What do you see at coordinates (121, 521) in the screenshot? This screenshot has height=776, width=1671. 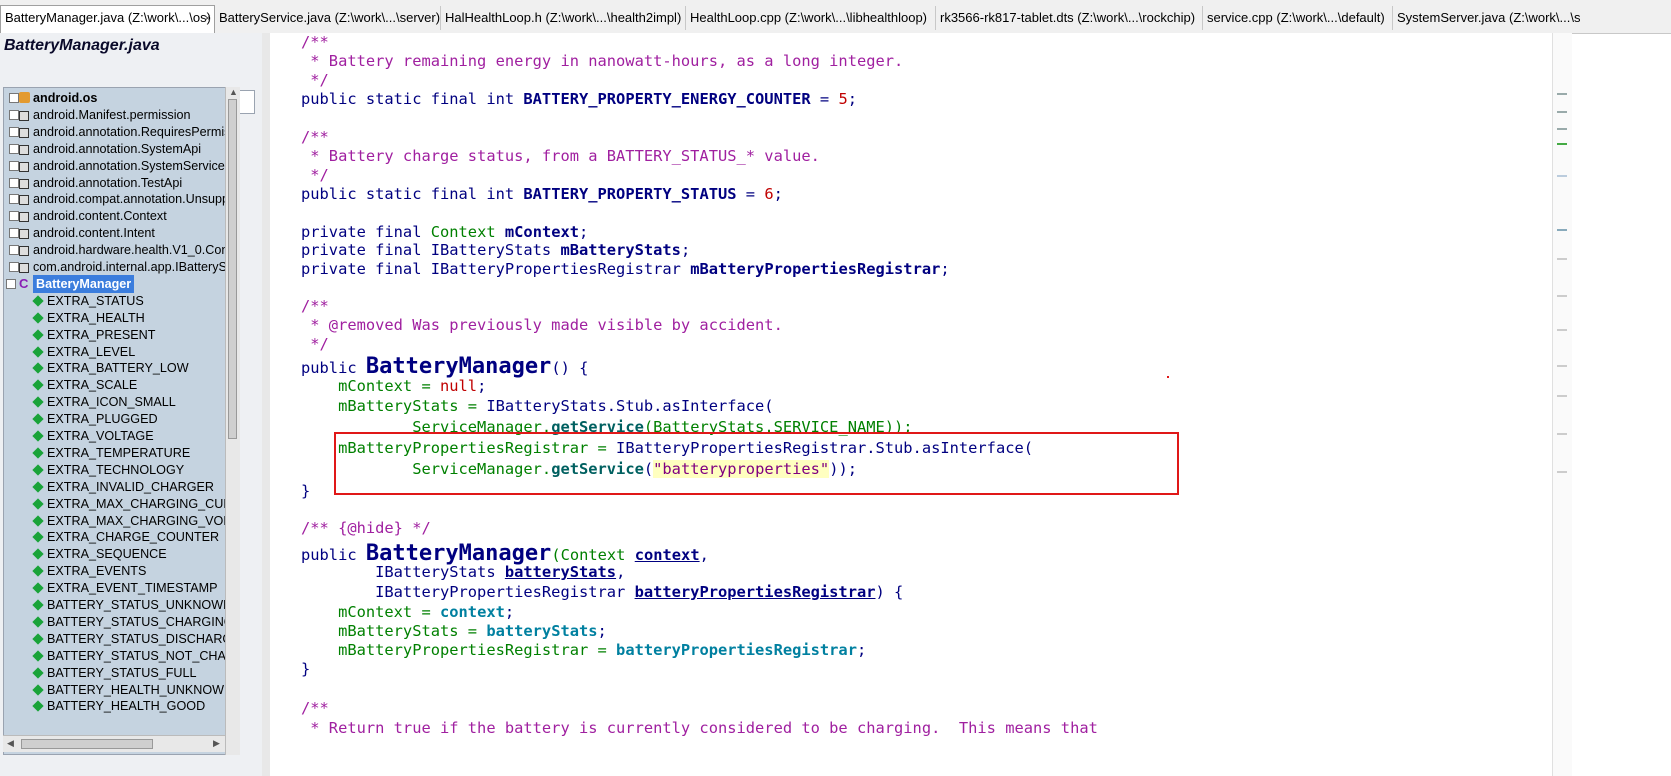 I see `symbol-tree-item: EXTRA_MAX_CHARGING_VOLTAG` at bounding box center [121, 521].